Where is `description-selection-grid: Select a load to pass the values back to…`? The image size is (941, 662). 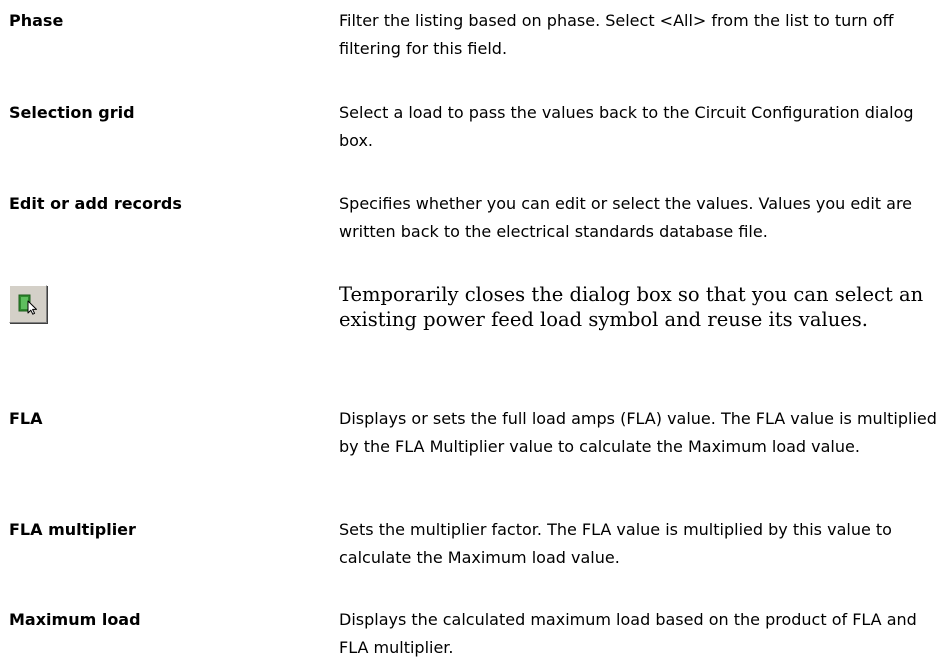 description-selection-grid: Select a load to pass the values back to… is located at coordinates (626, 126).